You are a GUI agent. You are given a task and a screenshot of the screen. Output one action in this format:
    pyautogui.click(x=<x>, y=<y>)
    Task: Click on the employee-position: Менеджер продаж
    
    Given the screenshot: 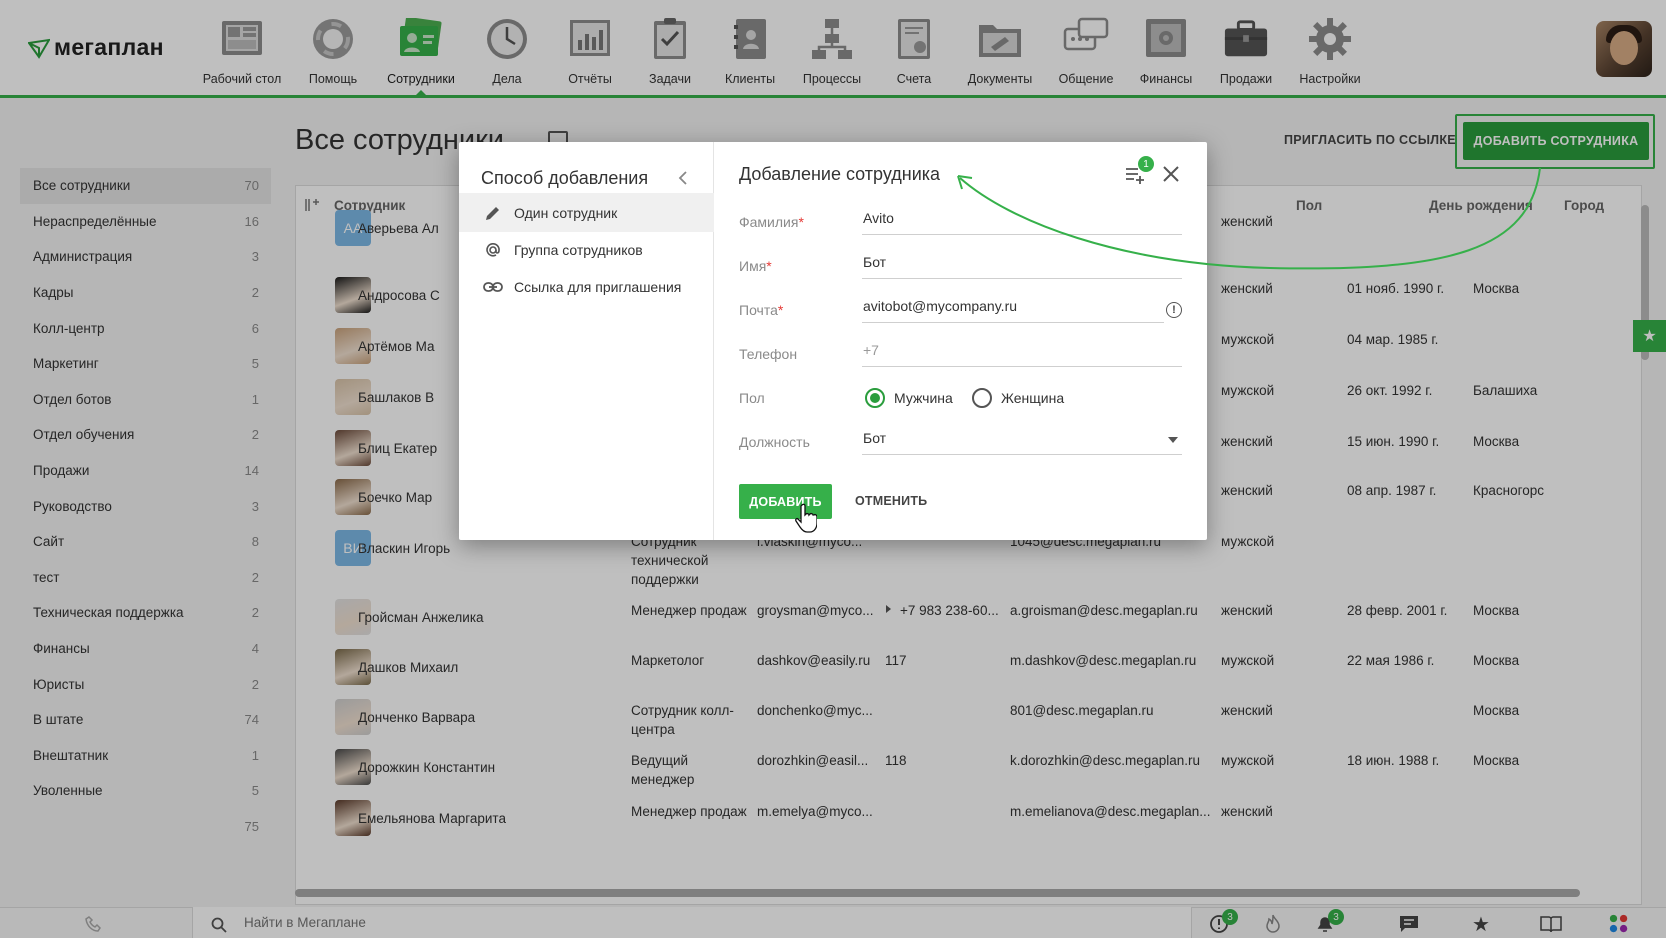 What is the action you would take?
    pyautogui.click(x=689, y=811)
    